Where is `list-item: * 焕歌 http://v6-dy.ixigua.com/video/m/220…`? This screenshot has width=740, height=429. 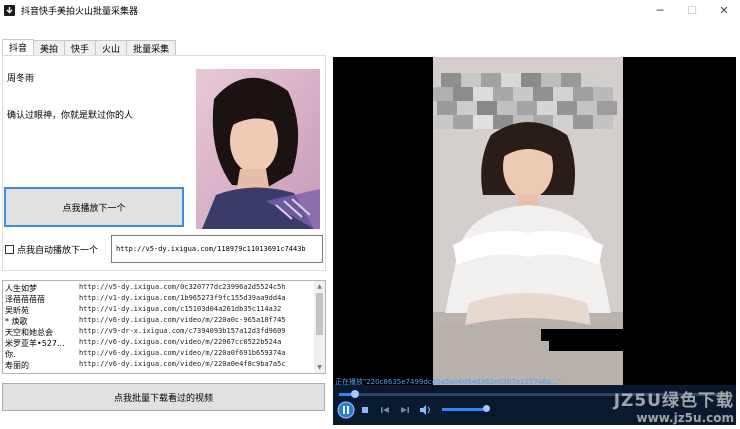
list-item: * 焕歌 http://v6-dy.ixigua.com/video/m/220… is located at coordinates (159, 321).